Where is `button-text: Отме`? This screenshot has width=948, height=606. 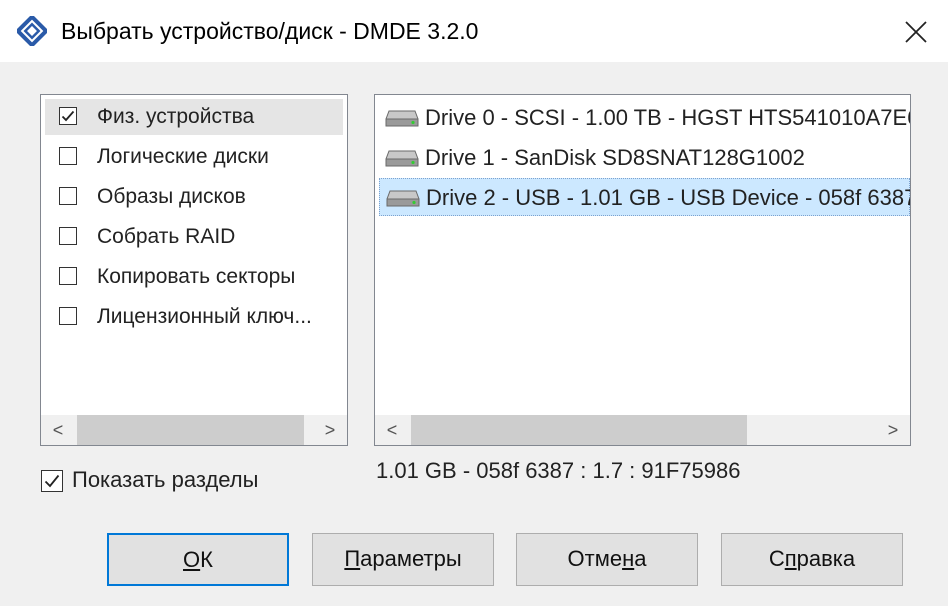
button-text: Отме is located at coordinates (595, 558).